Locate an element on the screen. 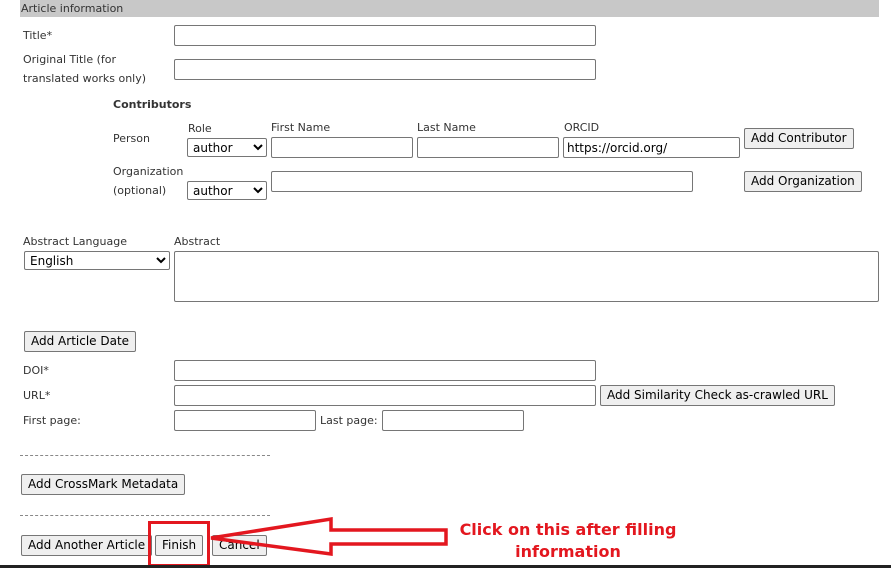 Image resolution: width=891 pixels, height=572 pixels. abstract-language-select: English is located at coordinates (97, 260).